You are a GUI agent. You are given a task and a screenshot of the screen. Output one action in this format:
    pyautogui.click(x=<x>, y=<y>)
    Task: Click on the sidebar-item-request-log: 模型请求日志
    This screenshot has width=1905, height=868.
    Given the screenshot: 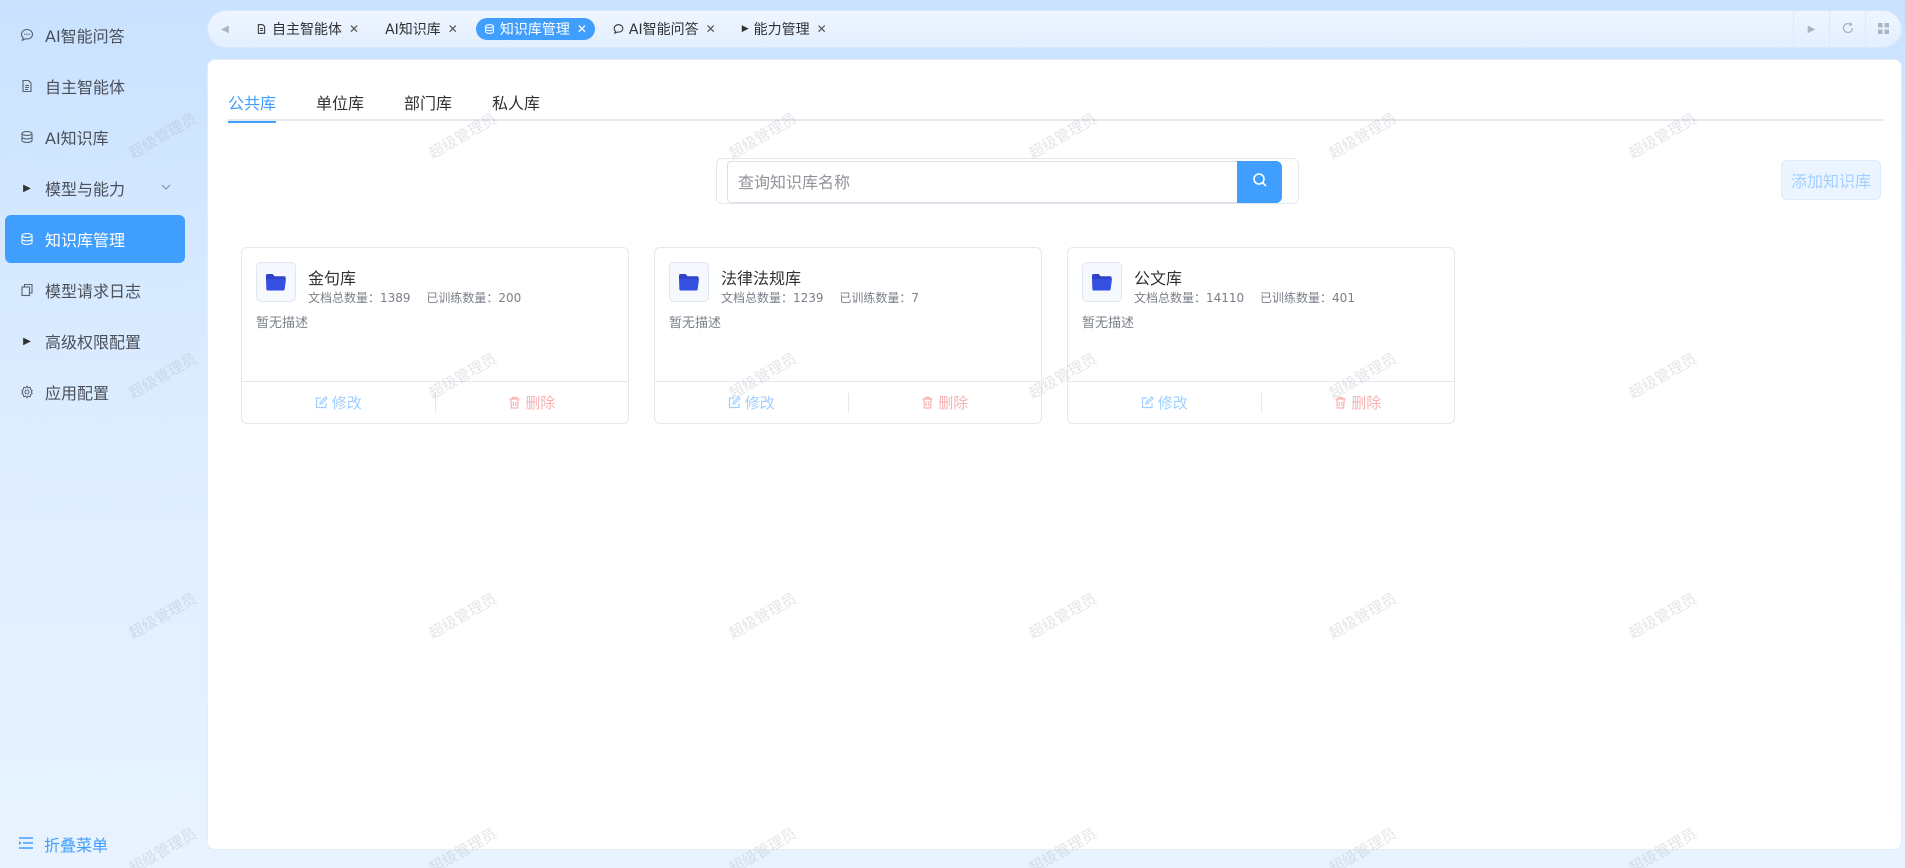 What is the action you would take?
    pyautogui.click(x=95, y=290)
    